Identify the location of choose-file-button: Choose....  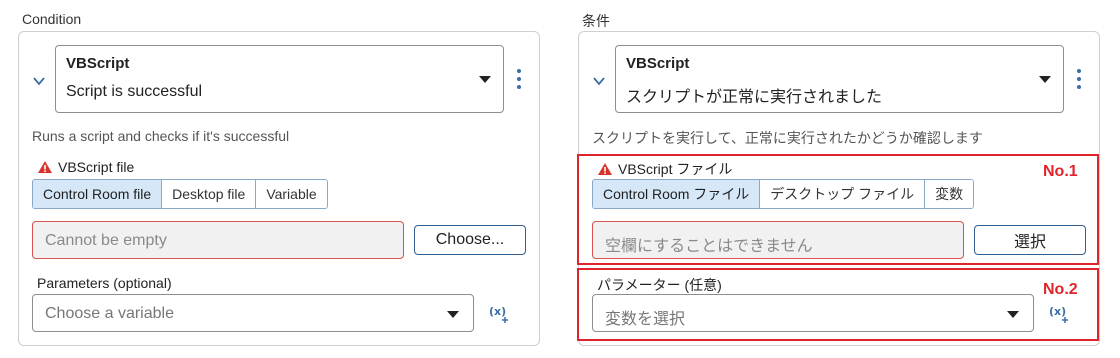
(470, 240).